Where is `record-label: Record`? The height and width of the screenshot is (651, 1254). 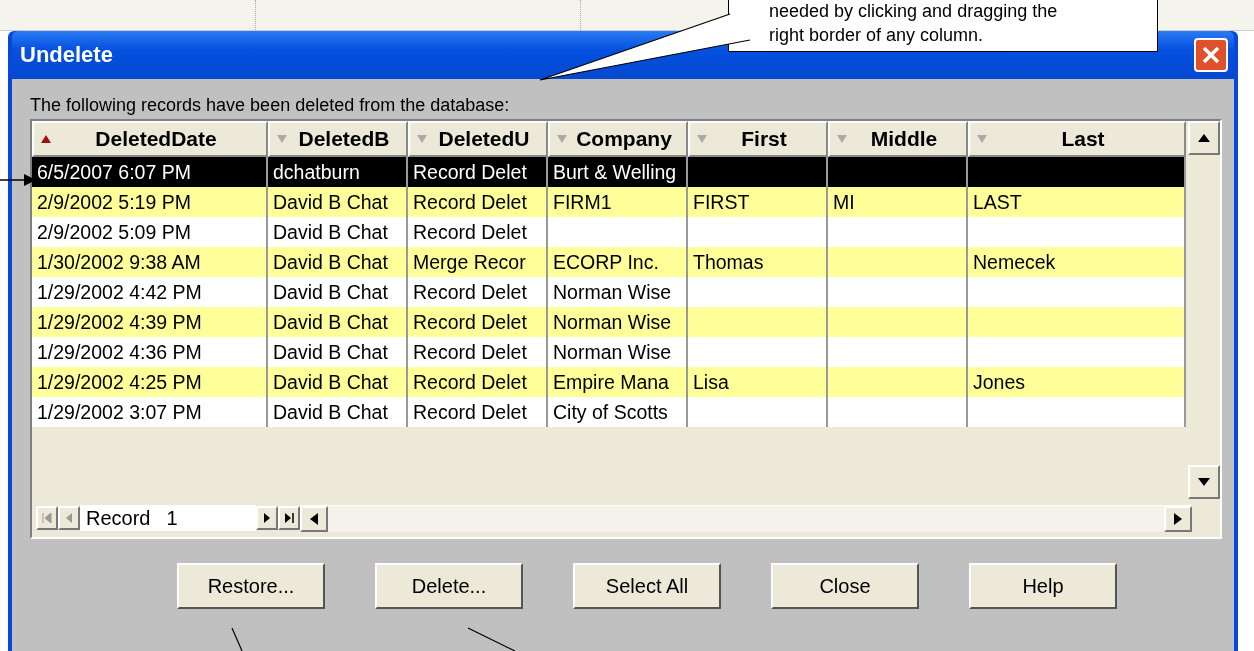 record-label: Record is located at coordinates (120, 518).